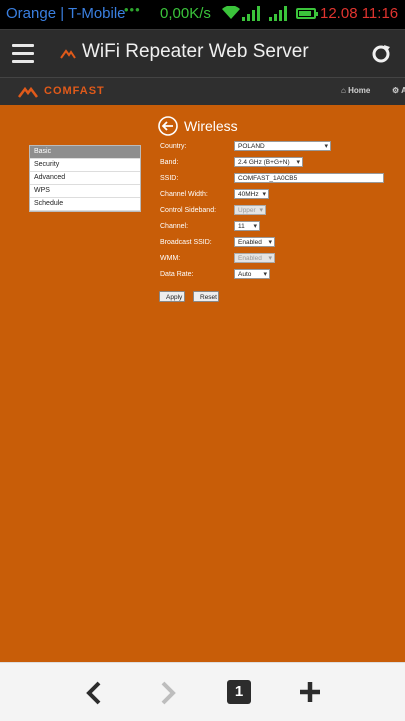 This screenshot has height=721, width=405. I want to click on back-arrow-icon, so click(168, 126).